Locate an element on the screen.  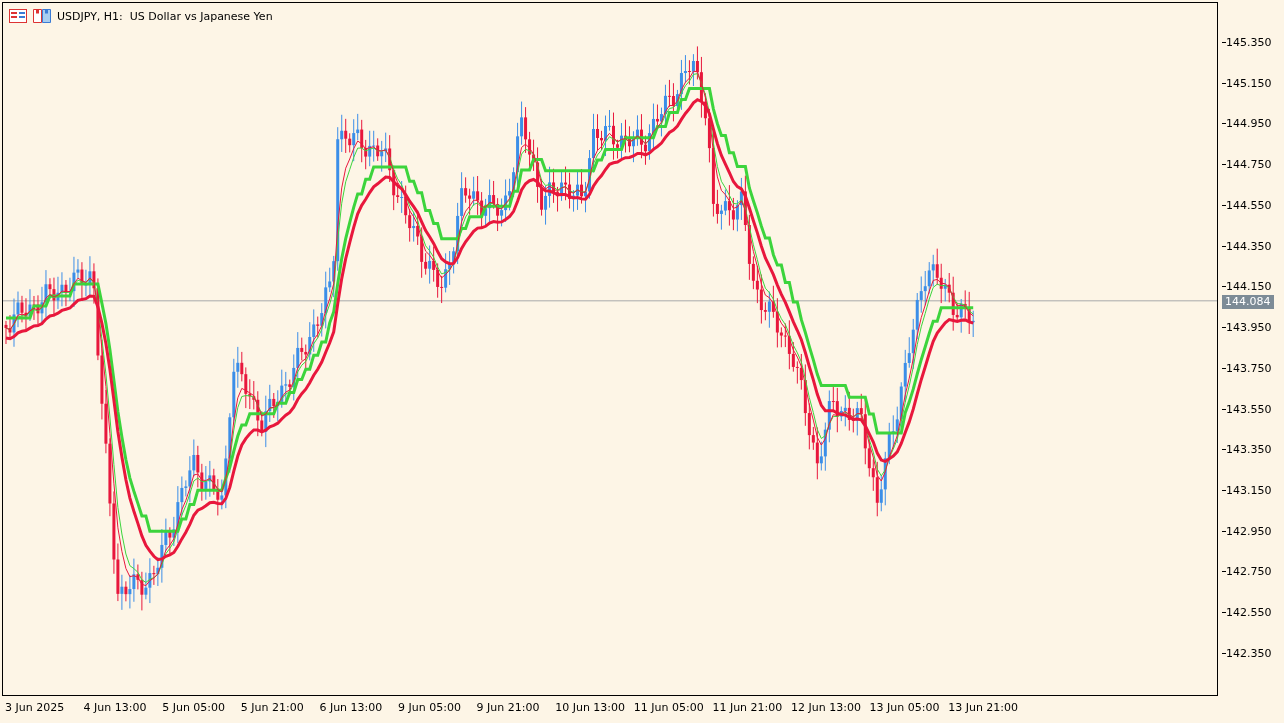
price-label: 142.950 is located at coordinates (1247, 531).